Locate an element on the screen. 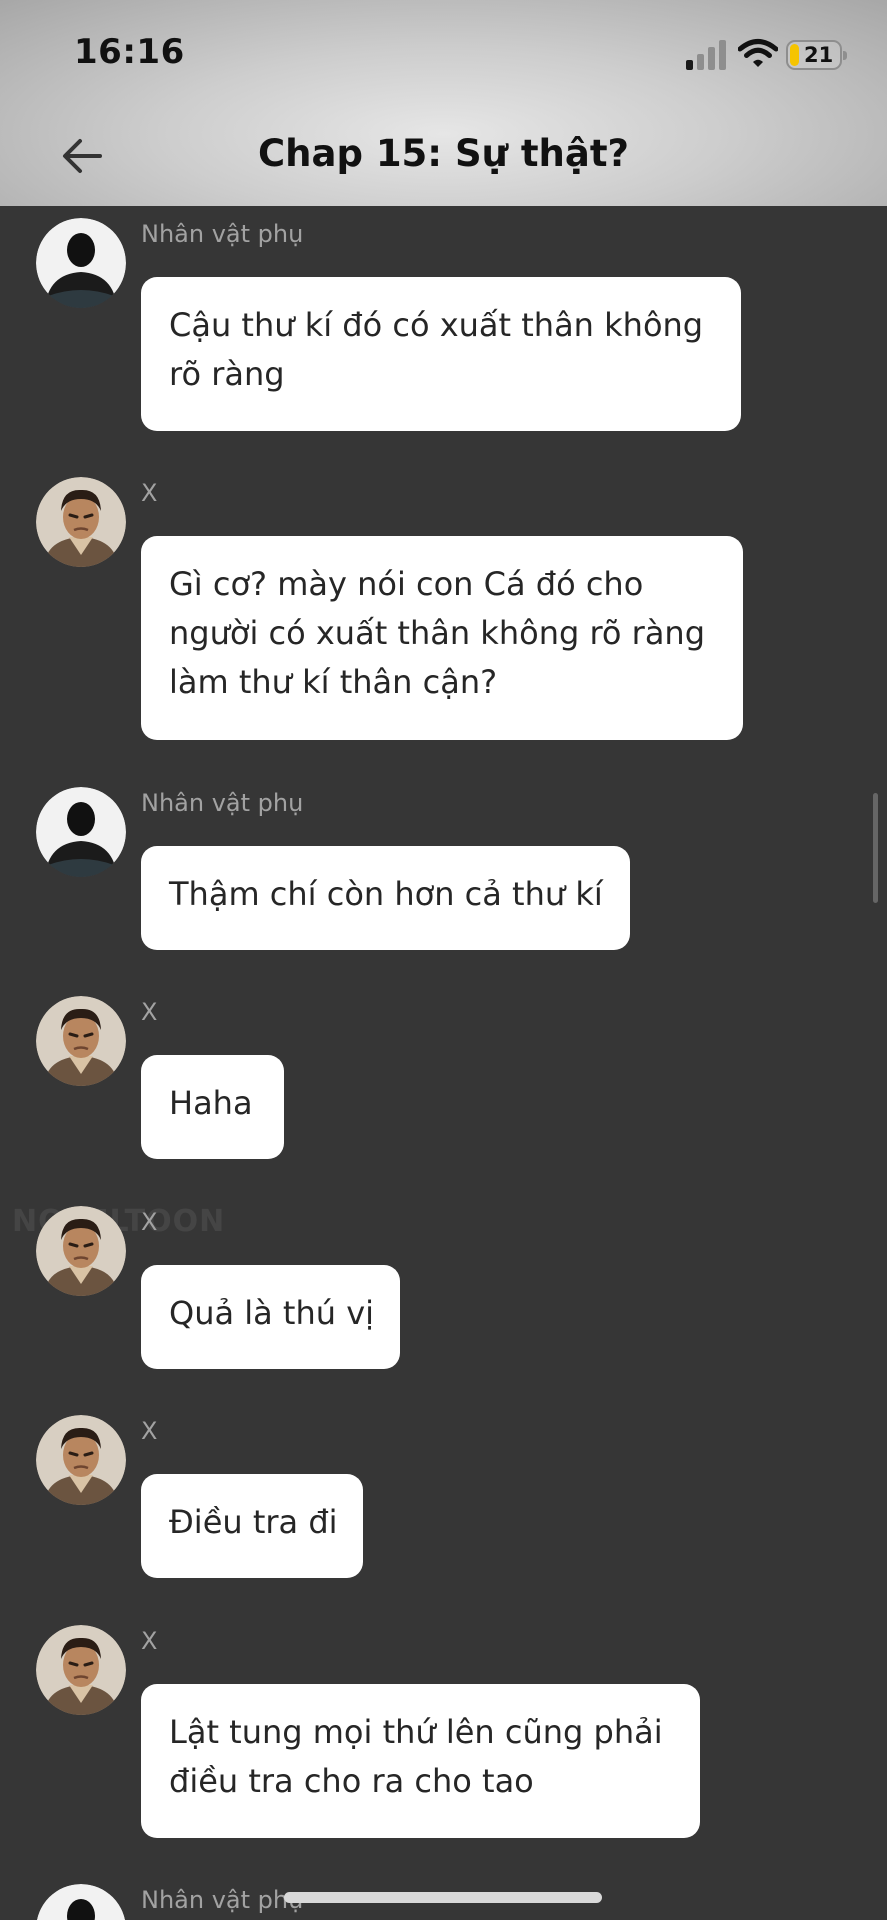  message-bubble: Quả là thú vị is located at coordinates (270, 1317).